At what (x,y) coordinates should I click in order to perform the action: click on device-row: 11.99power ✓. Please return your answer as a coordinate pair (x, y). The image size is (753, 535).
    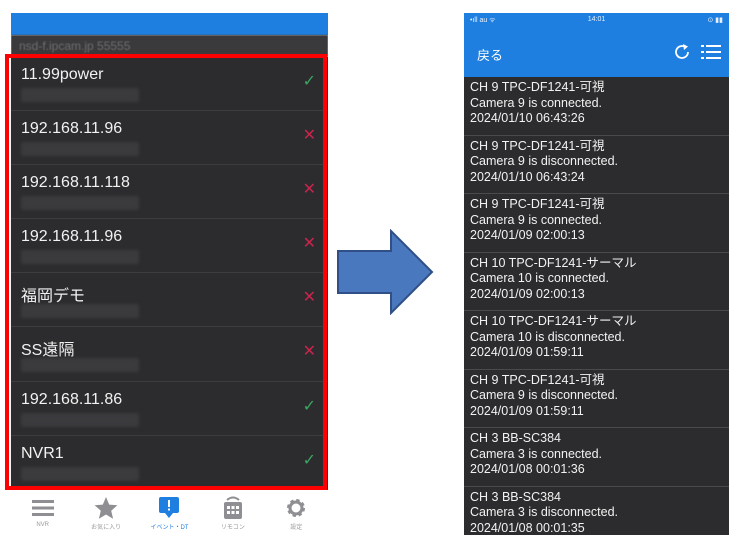
    Looking at the image, I should click on (169, 84).